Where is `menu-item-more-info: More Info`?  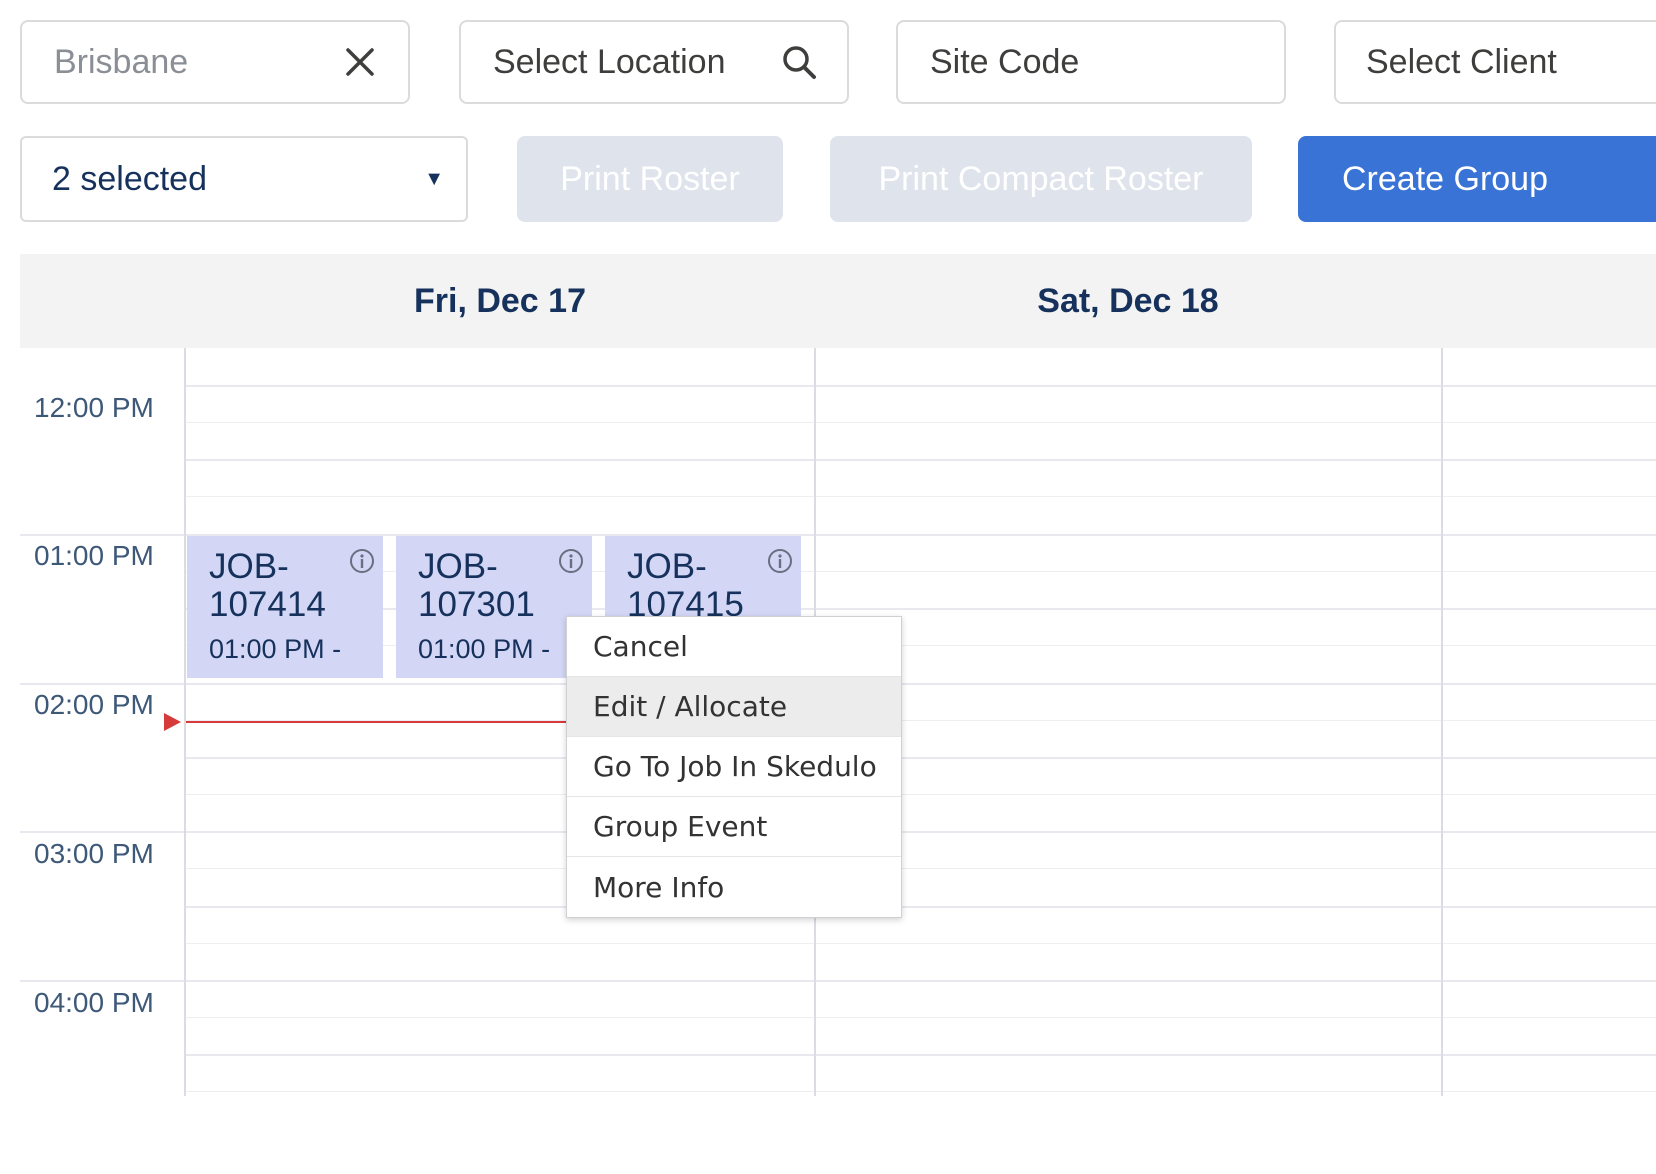
menu-item-more-info: More Info is located at coordinates (734, 887).